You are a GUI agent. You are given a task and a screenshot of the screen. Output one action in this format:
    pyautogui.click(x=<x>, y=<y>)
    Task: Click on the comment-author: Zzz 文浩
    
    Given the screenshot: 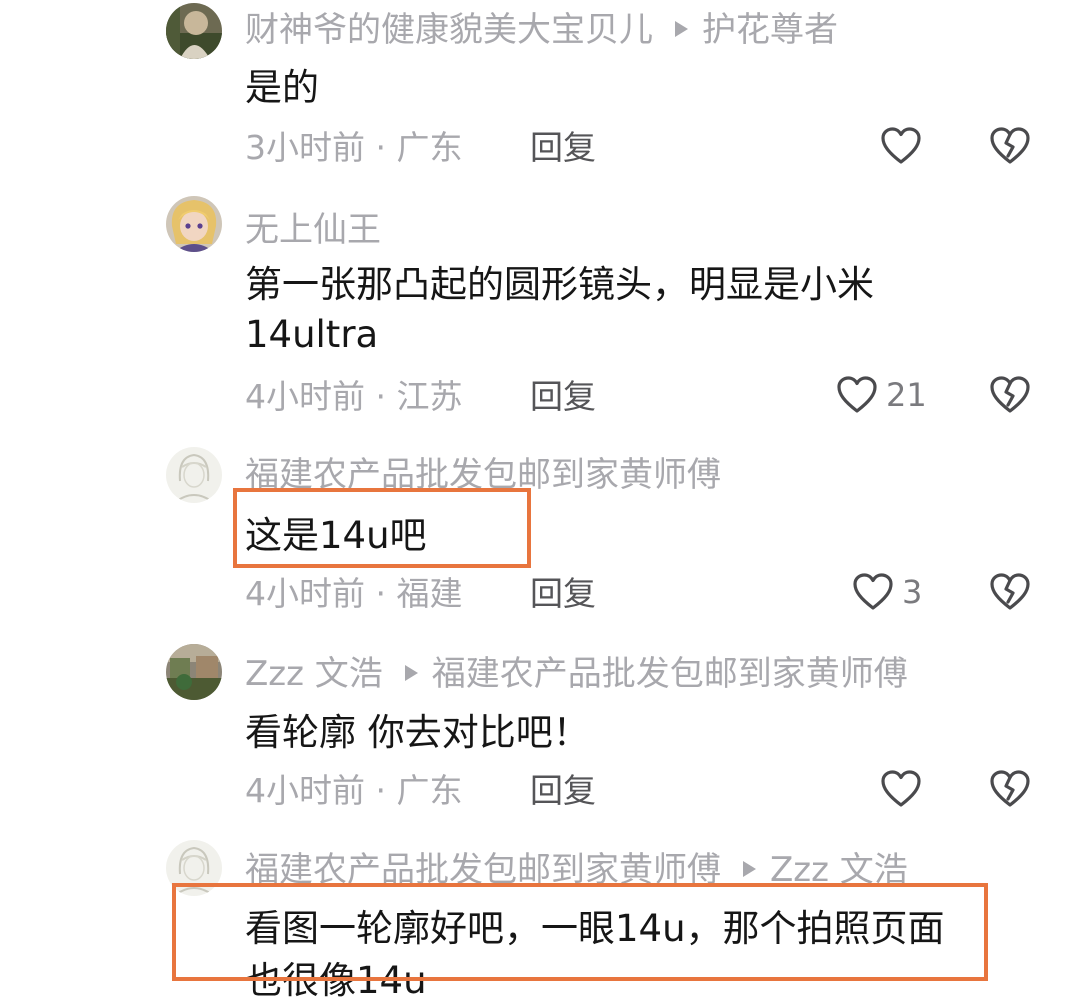 What is the action you would take?
    pyautogui.click(x=314, y=674)
    